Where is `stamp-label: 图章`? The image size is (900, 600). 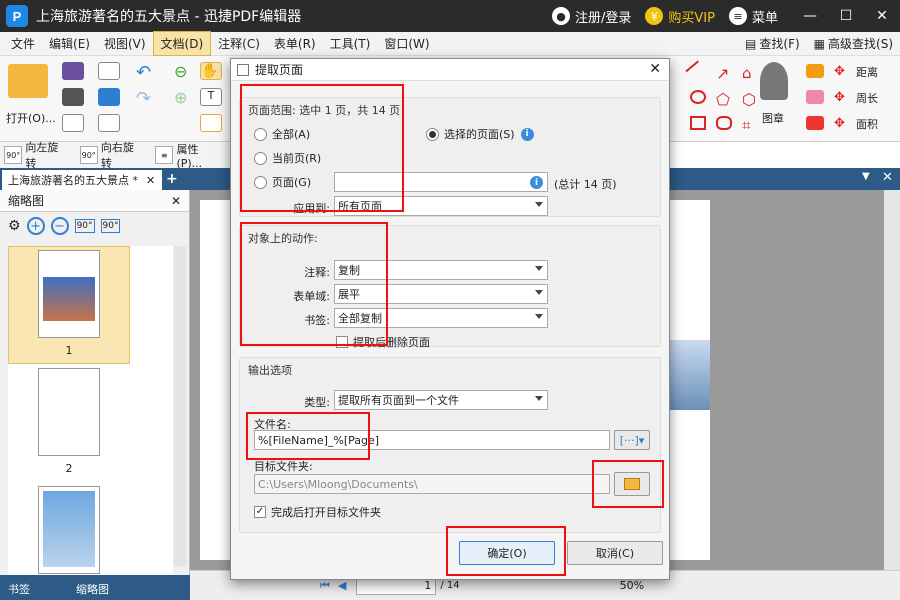
stamp-label: 图章 is located at coordinates (773, 118).